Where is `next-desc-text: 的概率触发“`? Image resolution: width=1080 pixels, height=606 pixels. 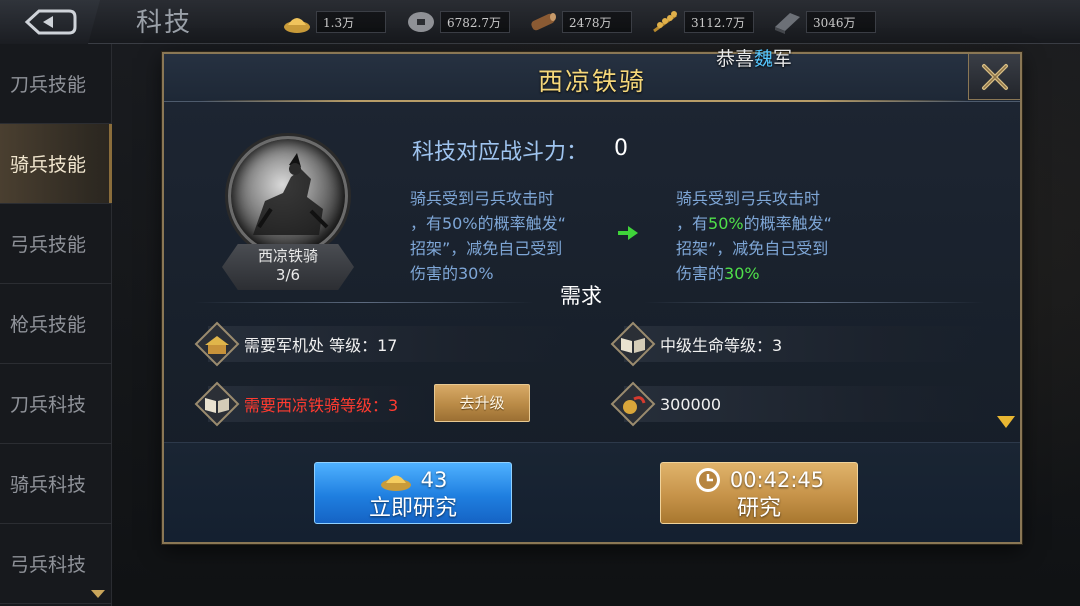
next-desc-text: 的概率触发“ is located at coordinates (787, 223).